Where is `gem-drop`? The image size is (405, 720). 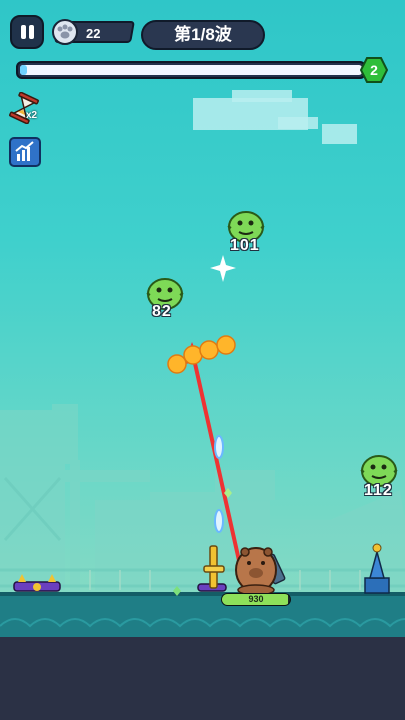 gem-drop is located at coordinates (177, 591).